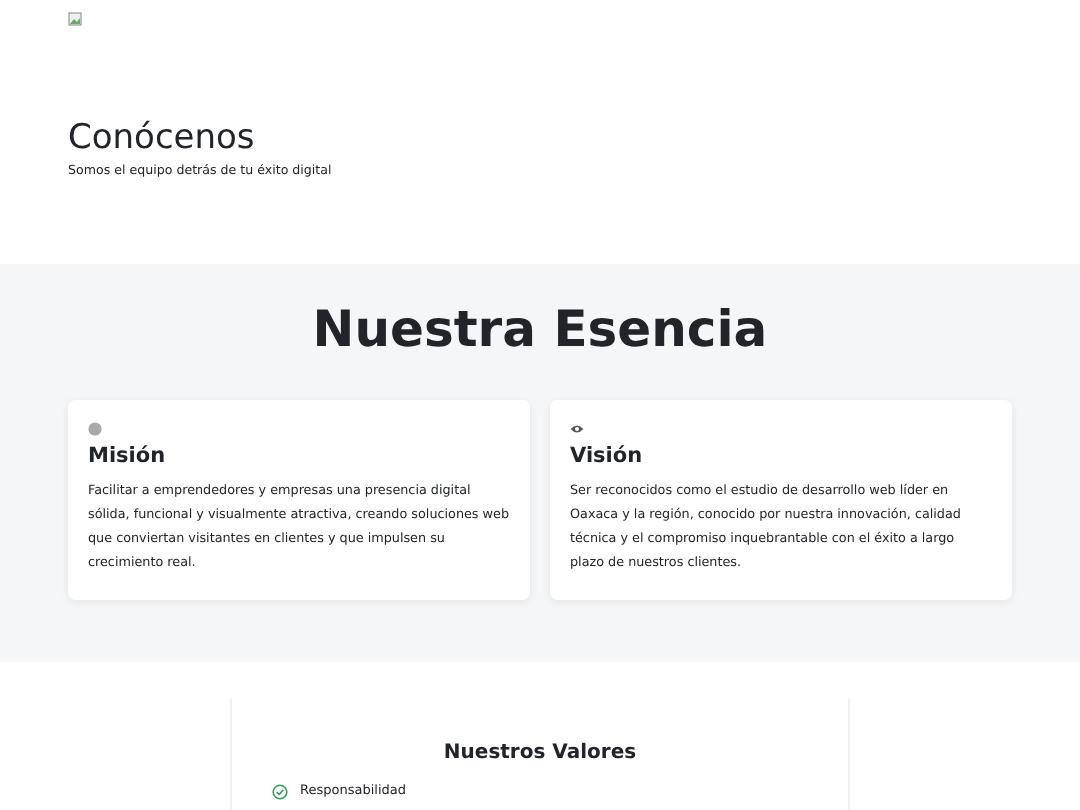  What do you see at coordinates (607, 457) in the screenshot?
I see `card-title: Visión` at bounding box center [607, 457].